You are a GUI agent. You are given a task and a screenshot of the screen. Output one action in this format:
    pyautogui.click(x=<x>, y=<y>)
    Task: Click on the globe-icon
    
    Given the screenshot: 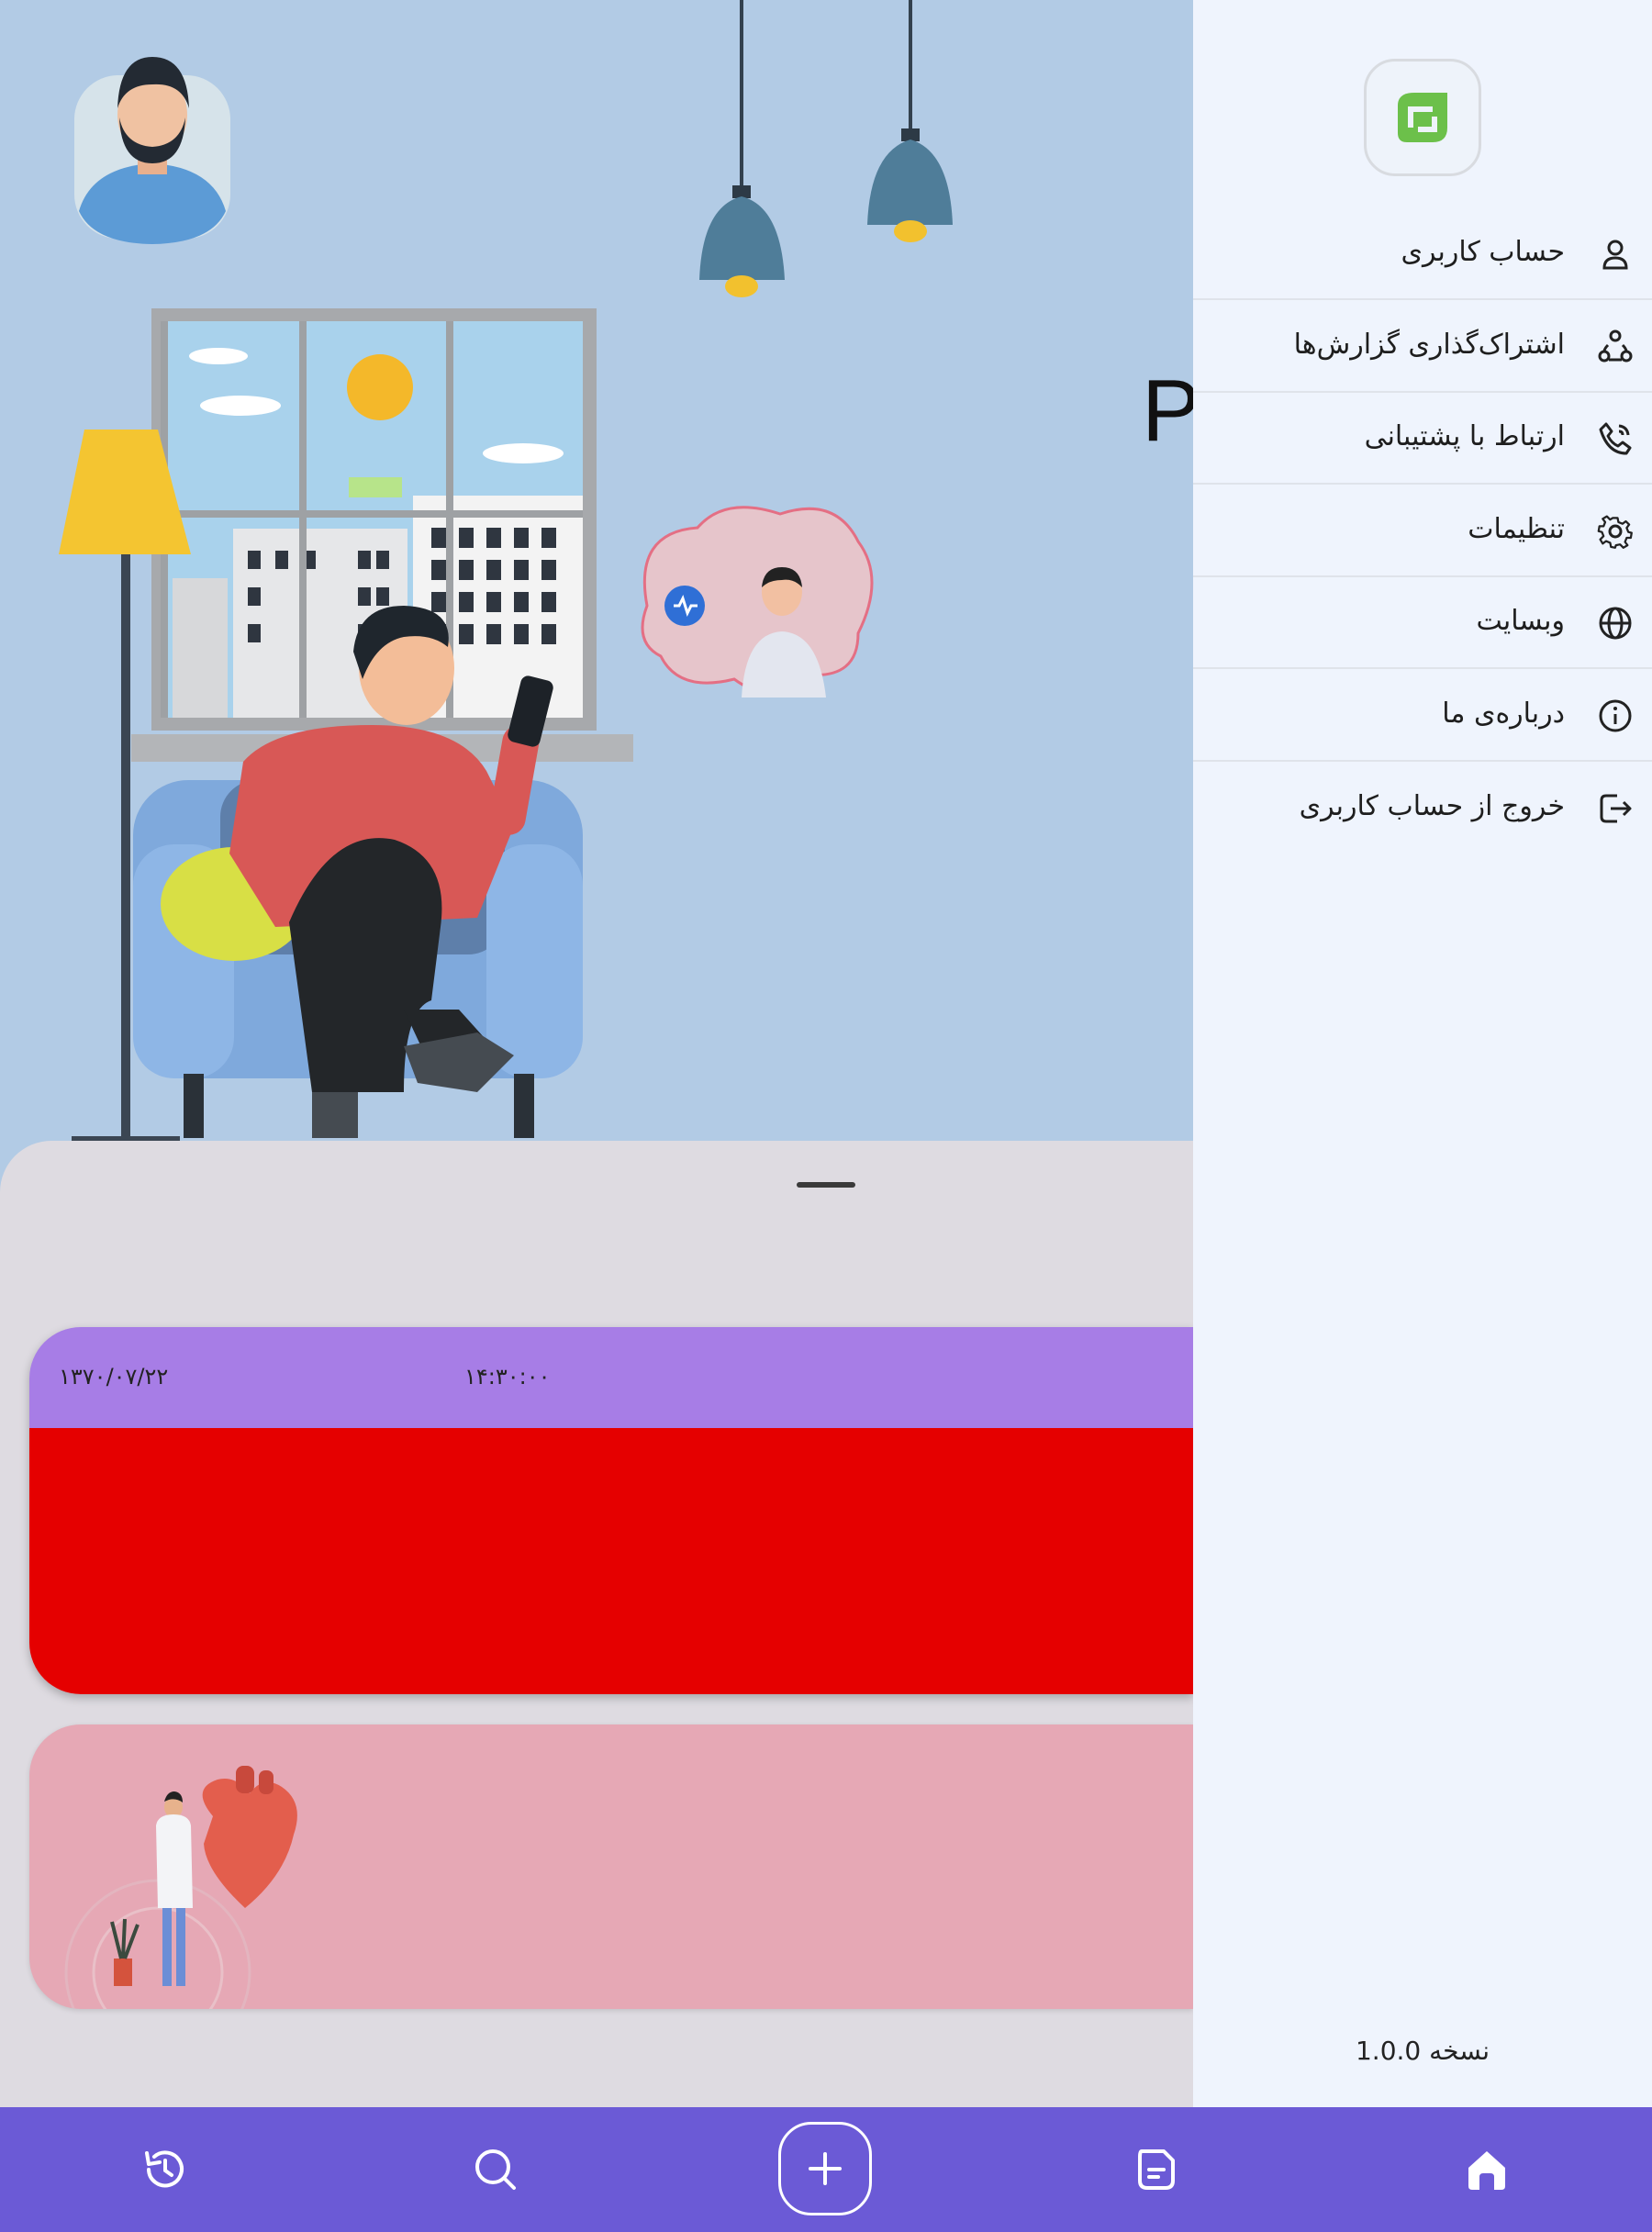 What is the action you would take?
    pyautogui.click(x=1616, y=624)
    